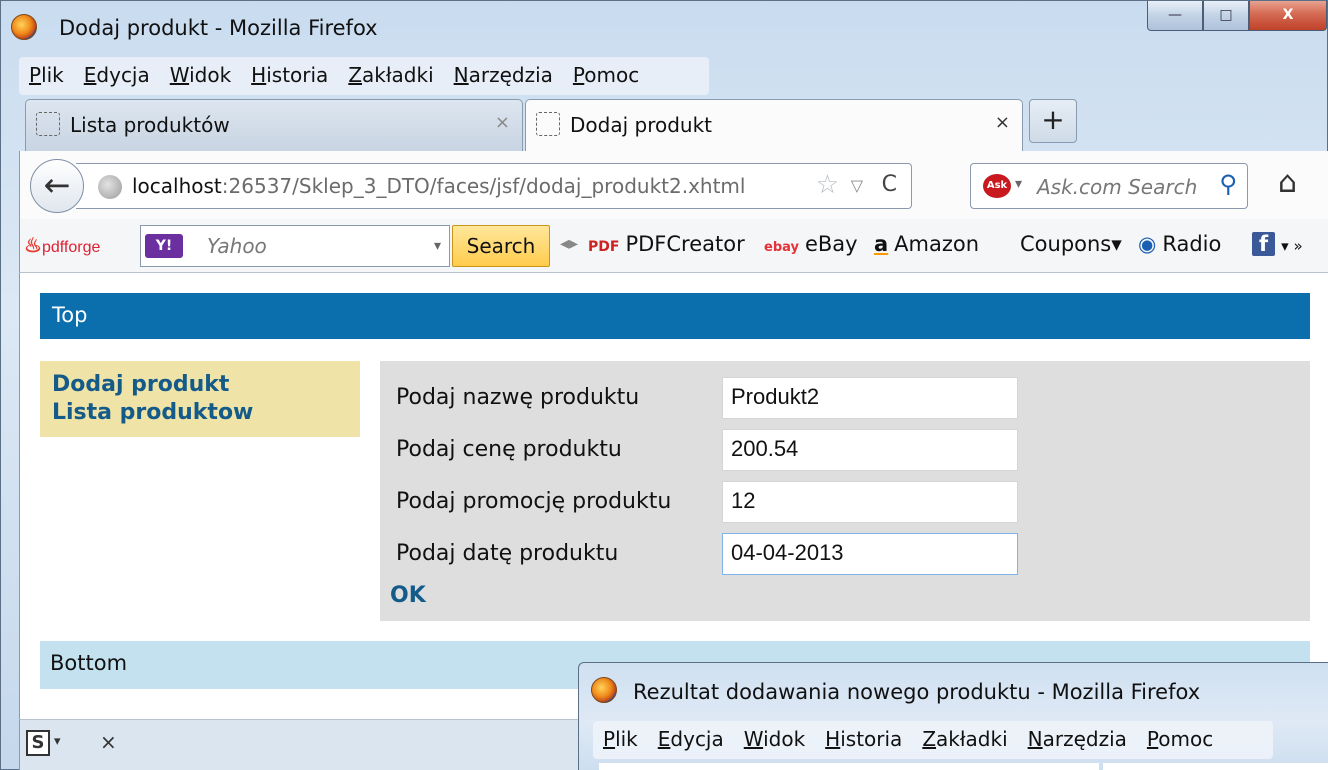 The width and height of the screenshot is (1328, 770). I want to click on pdfcreator-button: PDF PDFCreator, so click(666, 244).